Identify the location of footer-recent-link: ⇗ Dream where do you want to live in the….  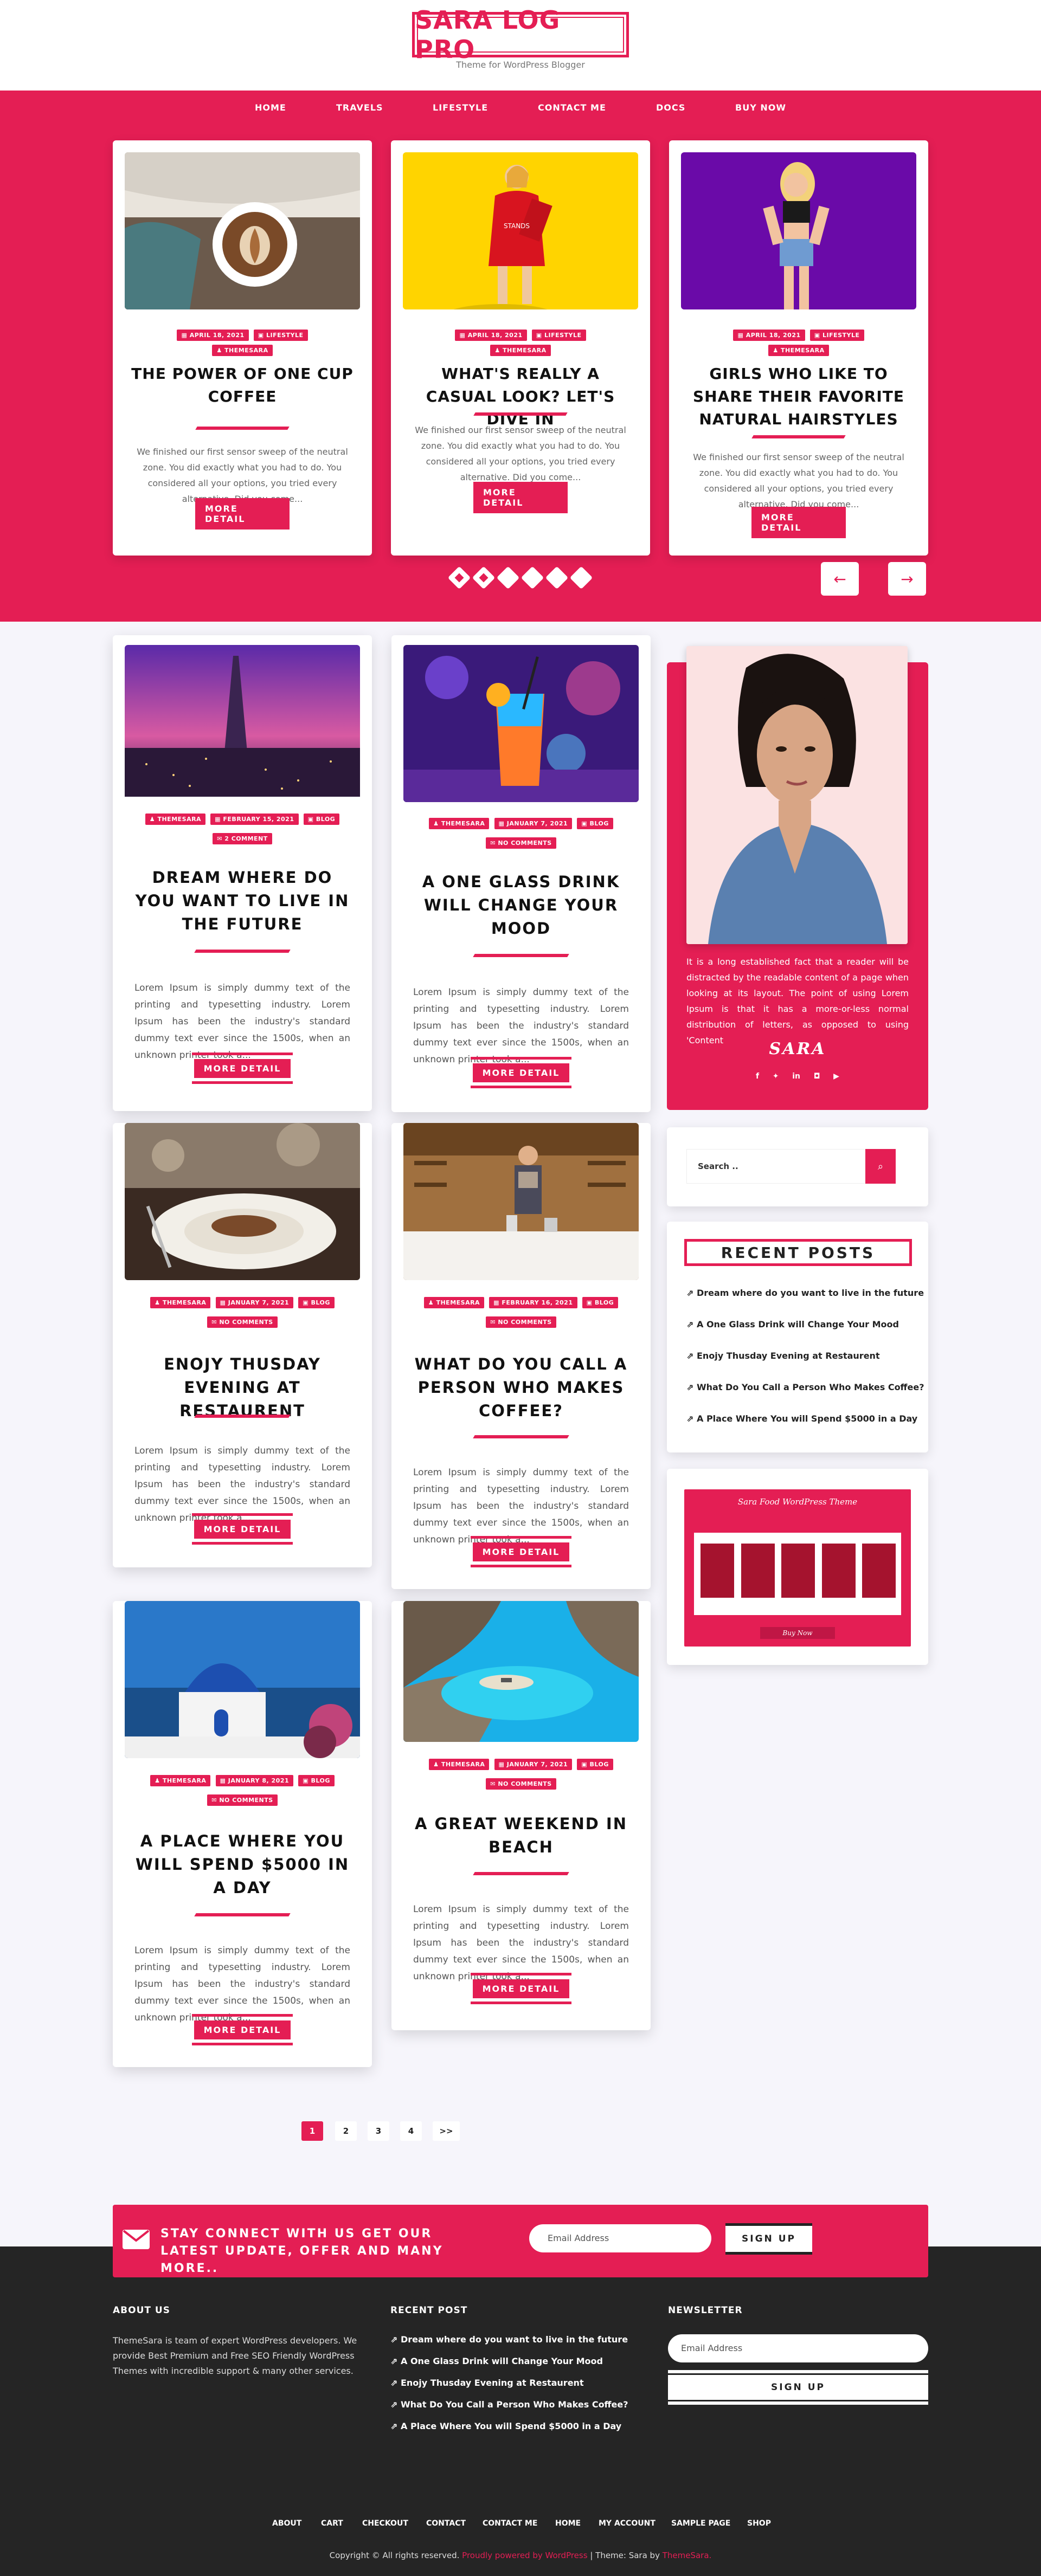
(509, 2339).